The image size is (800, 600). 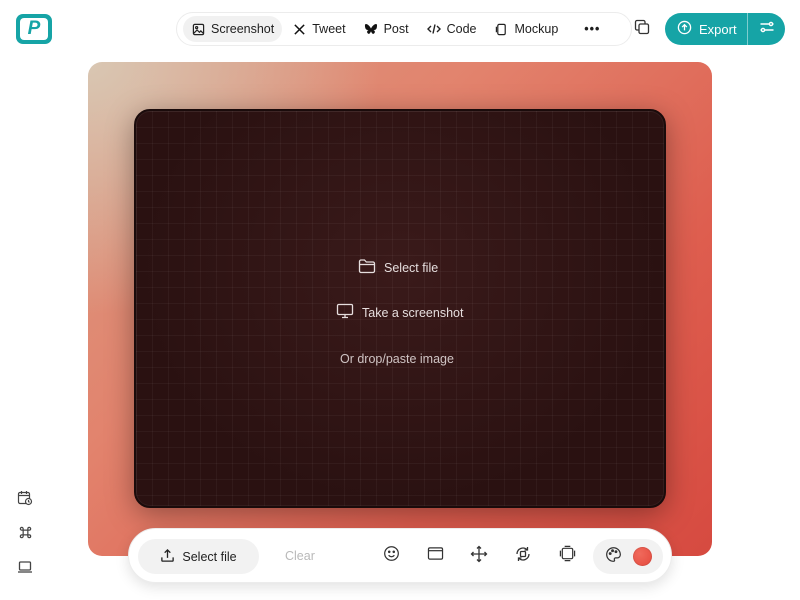 I want to click on logo-letter: P, so click(x=34, y=28).